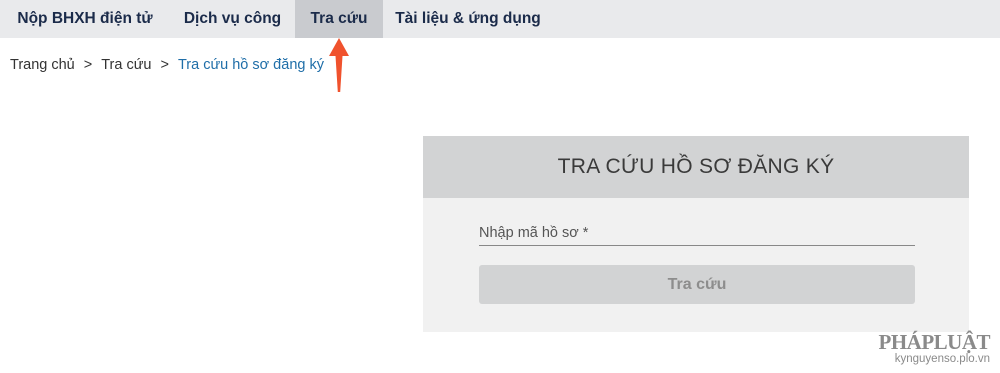 This screenshot has height=373, width=1000. What do you see at coordinates (339, 65) in the screenshot?
I see `arrow-up-icon` at bounding box center [339, 65].